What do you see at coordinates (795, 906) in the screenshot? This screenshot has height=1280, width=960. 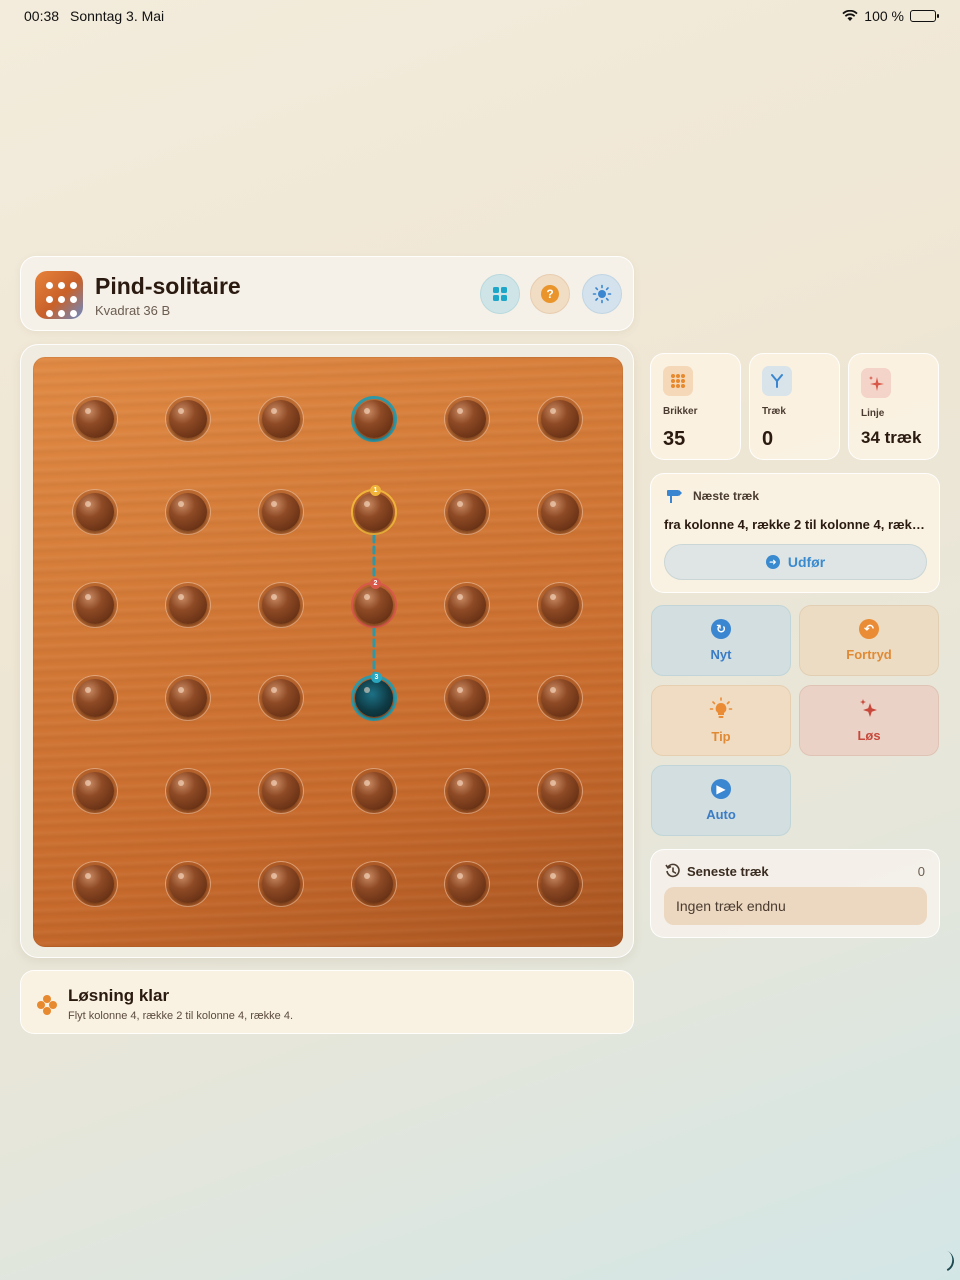 I see `recent-moves-empty: Ingen træk endnu` at bounding box center [795, 906].